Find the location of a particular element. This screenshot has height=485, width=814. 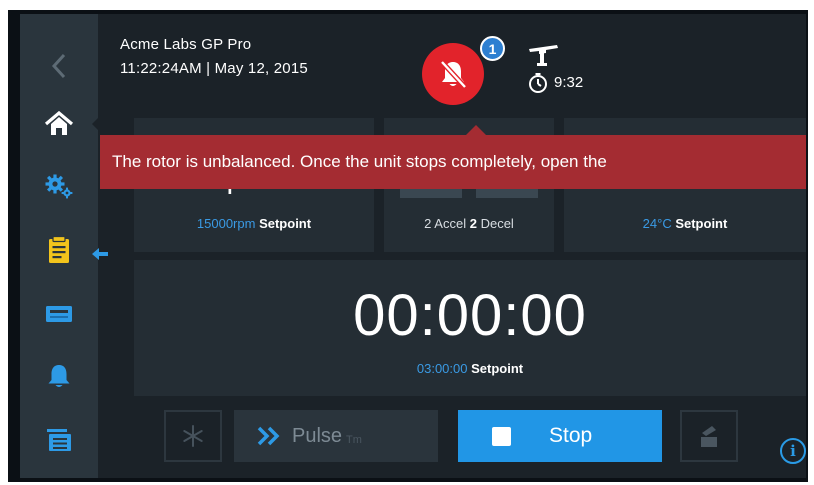

stop-label: Stop is located at coordinates (571, 435).